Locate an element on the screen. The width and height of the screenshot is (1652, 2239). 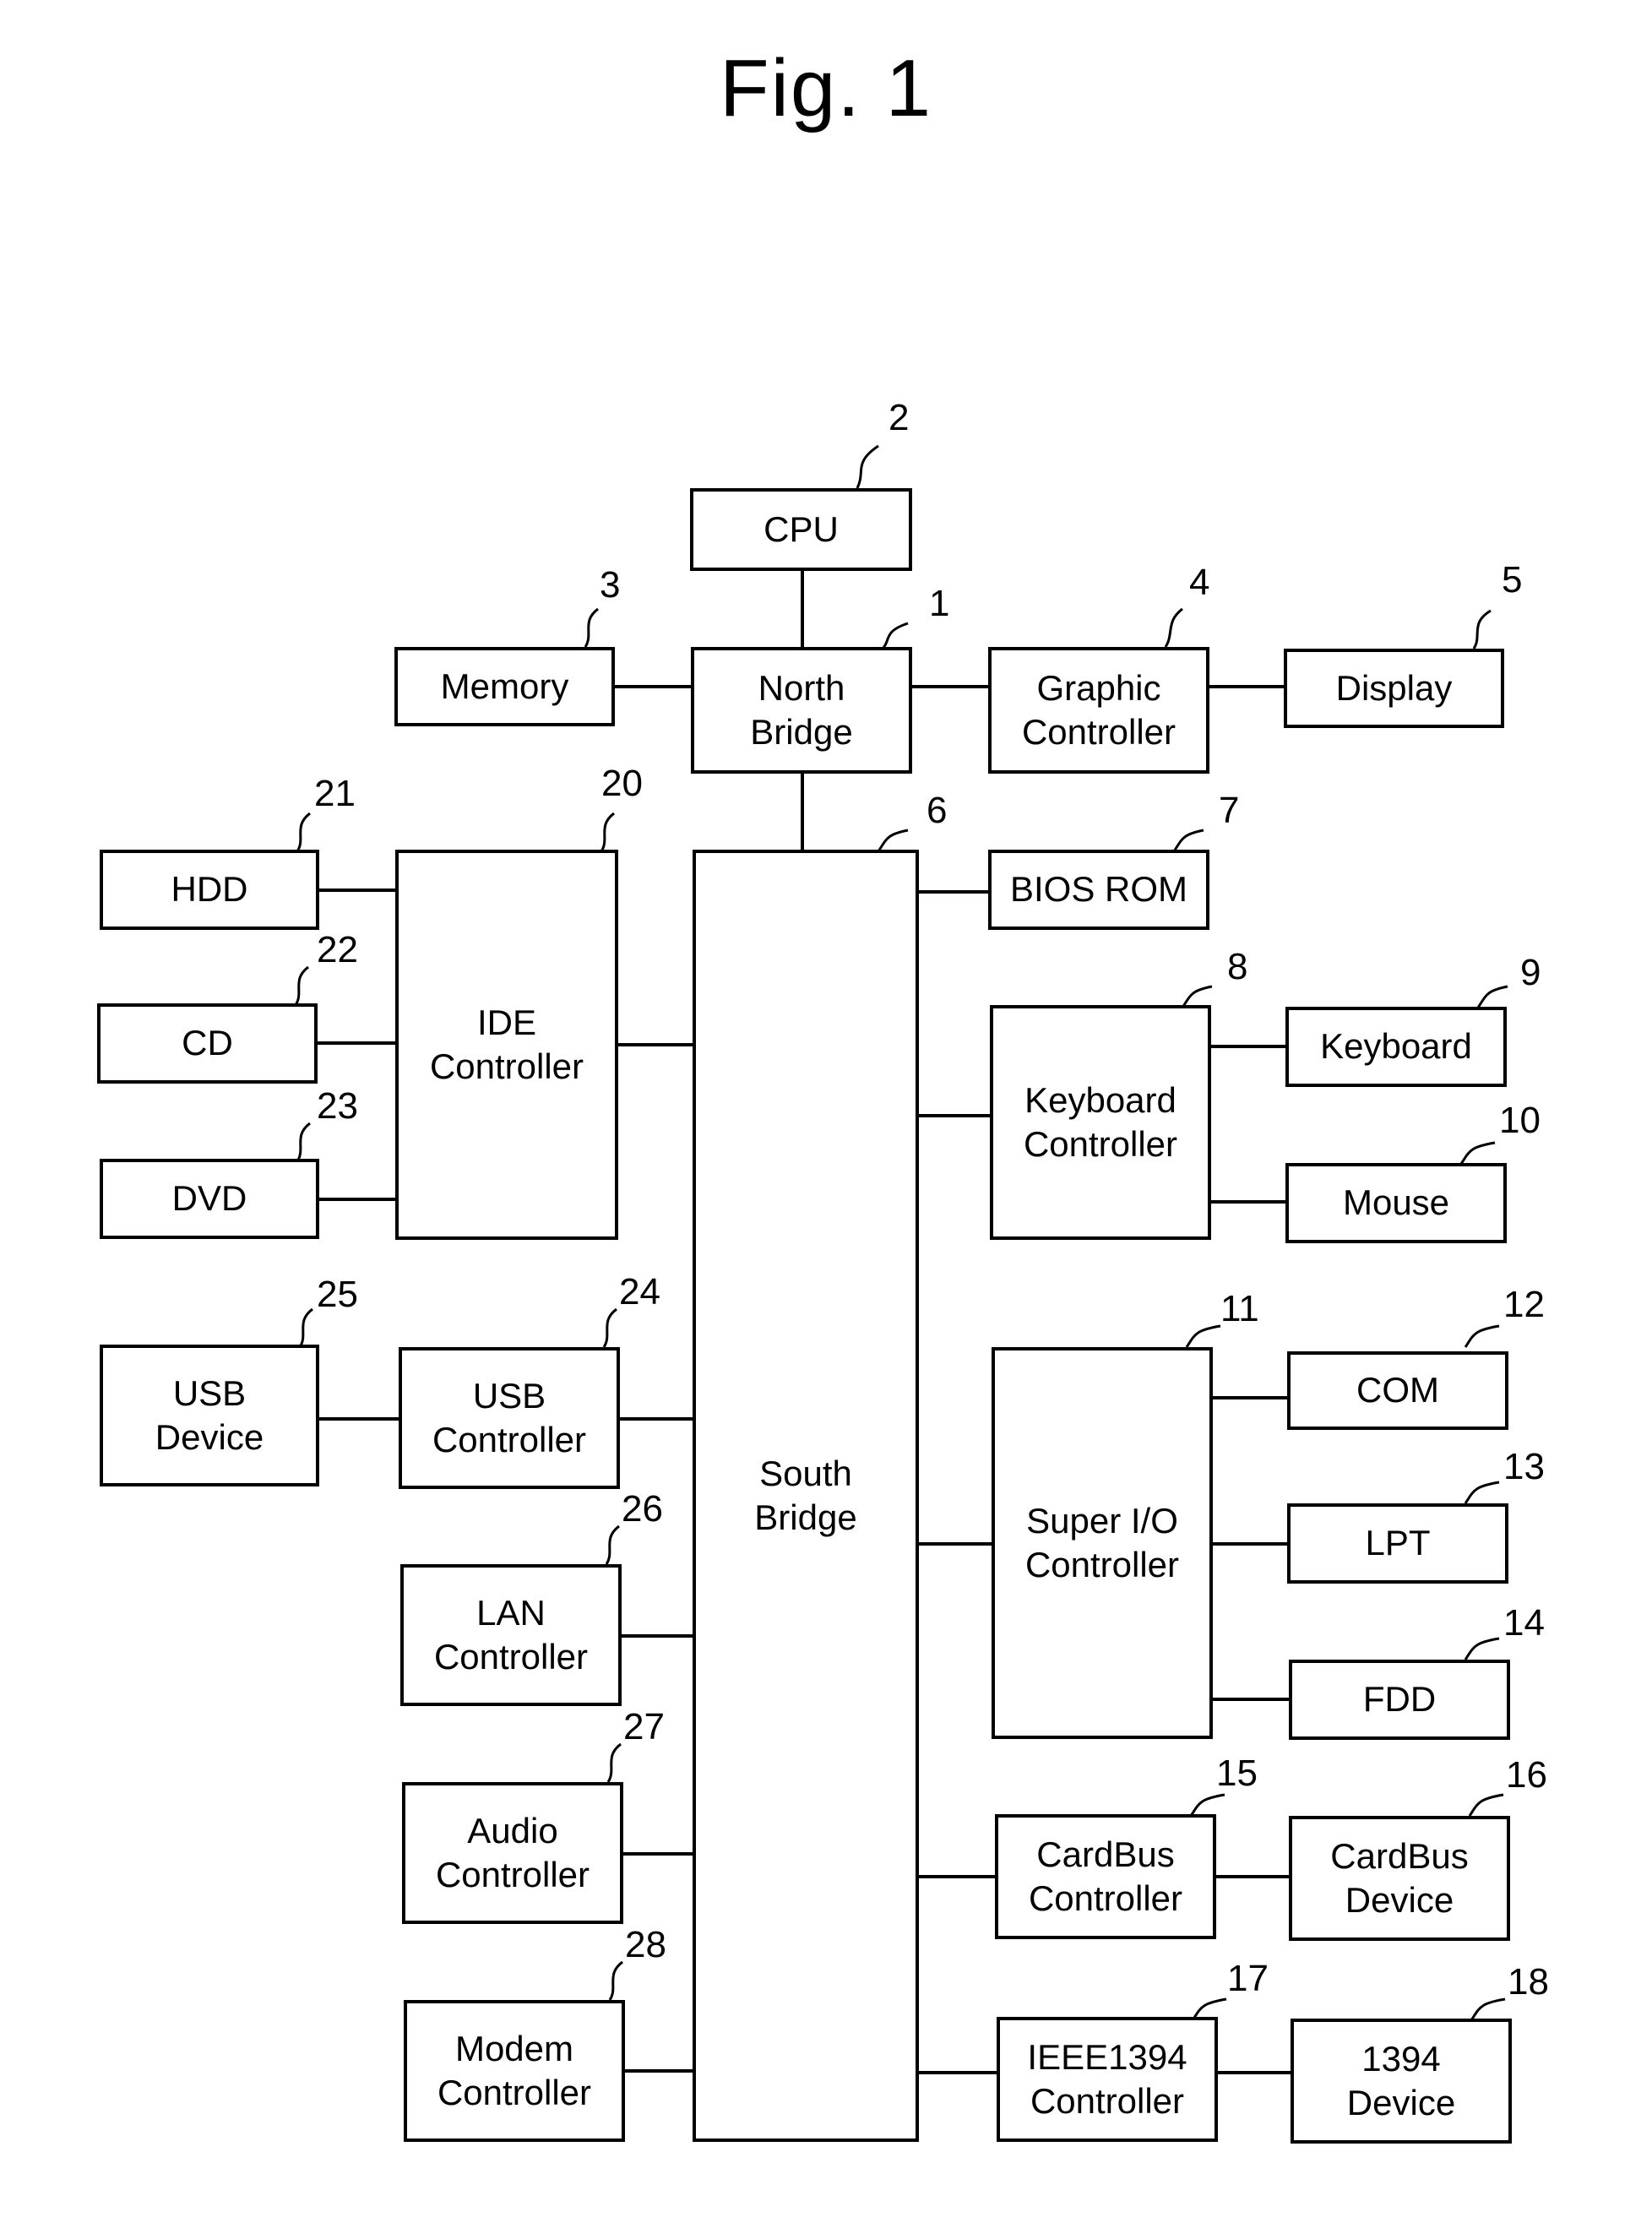
south-bridge-block: South Bridge is located at coordinates (806, 1496).